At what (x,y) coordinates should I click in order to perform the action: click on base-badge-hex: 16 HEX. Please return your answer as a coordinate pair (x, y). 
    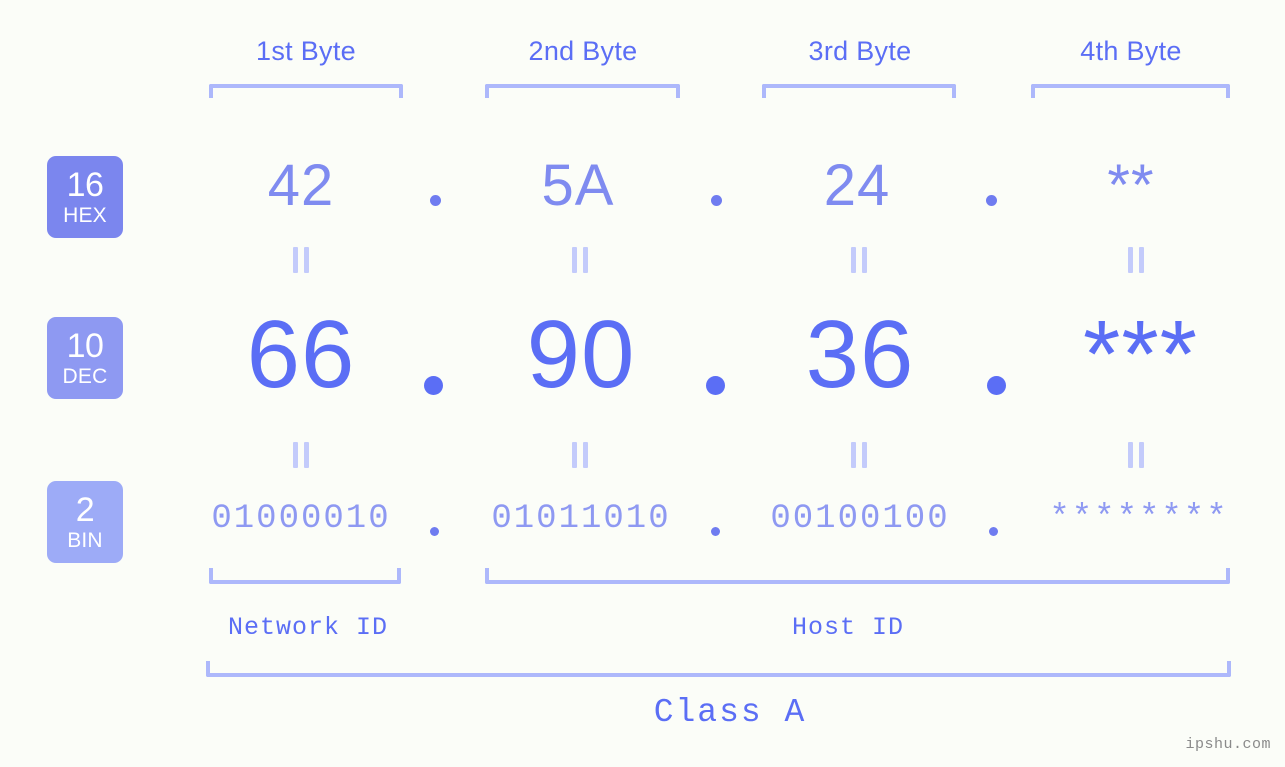
    Looking at the image, I should click on (85, 197).